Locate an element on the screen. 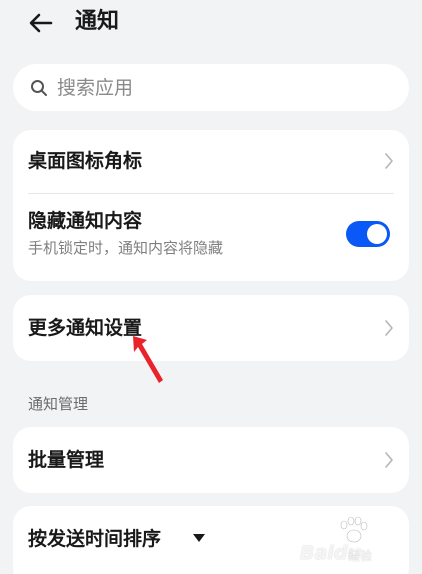 This screenshot has width=422, height=574. toggle-knob is located at coordinates (377, 234).